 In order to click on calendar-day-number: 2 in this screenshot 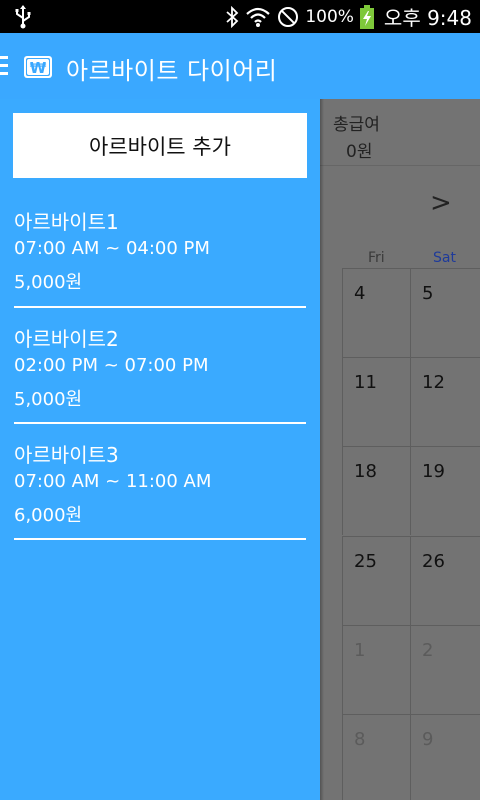, I will do `click(428, 650)`.